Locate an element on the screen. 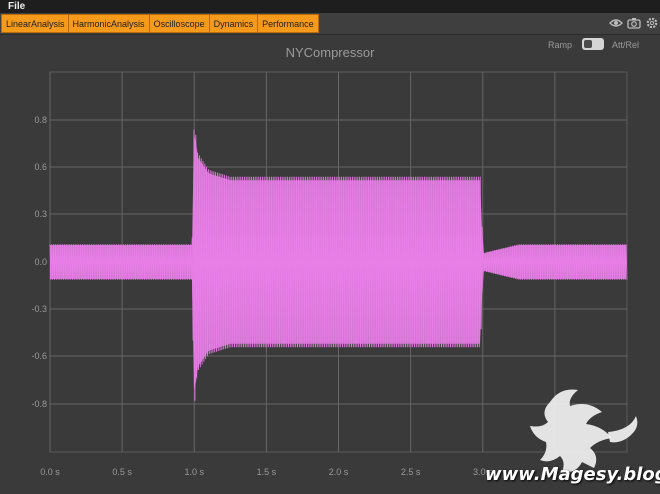 This screenshot has height=494, width=660. x-tick-label: 2.0 s is located at coordinates (339, 472).